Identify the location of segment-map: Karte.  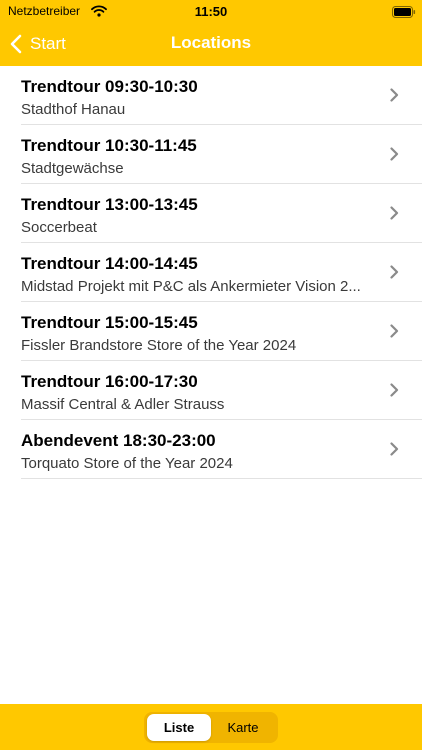
(243, 727).